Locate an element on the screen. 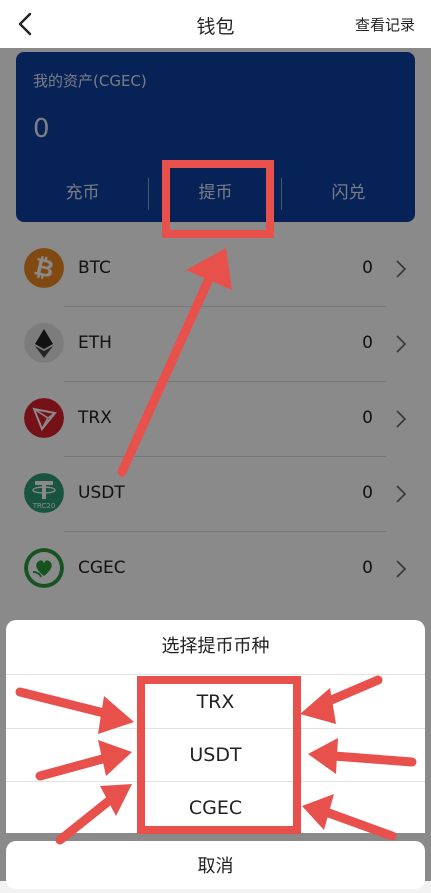 This screenshot has height=893, width=431. view-records-link: 查看记录 is located at coordinates (385, 24).